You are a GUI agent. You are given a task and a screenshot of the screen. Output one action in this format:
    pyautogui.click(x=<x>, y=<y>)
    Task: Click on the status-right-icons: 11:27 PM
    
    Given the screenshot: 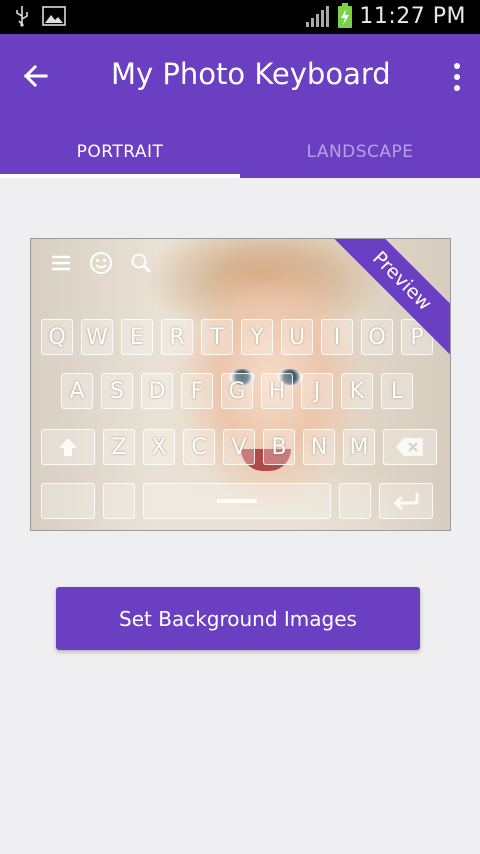 What is the action you would take?
    pyautogui.click(x=385, y=16)
    